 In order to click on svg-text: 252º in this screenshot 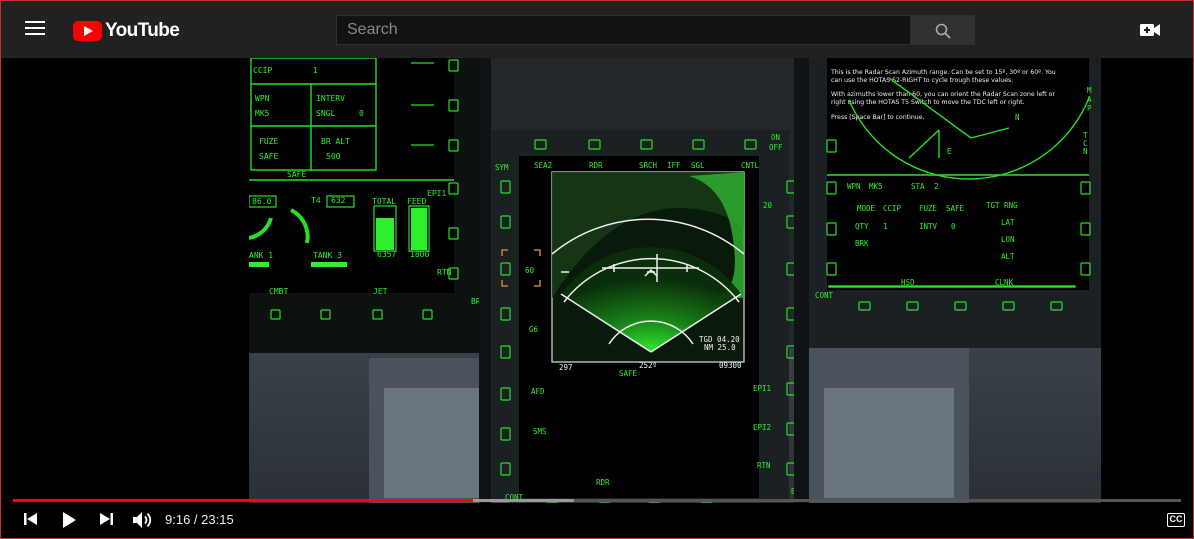, I will do `click(648, 365)`.